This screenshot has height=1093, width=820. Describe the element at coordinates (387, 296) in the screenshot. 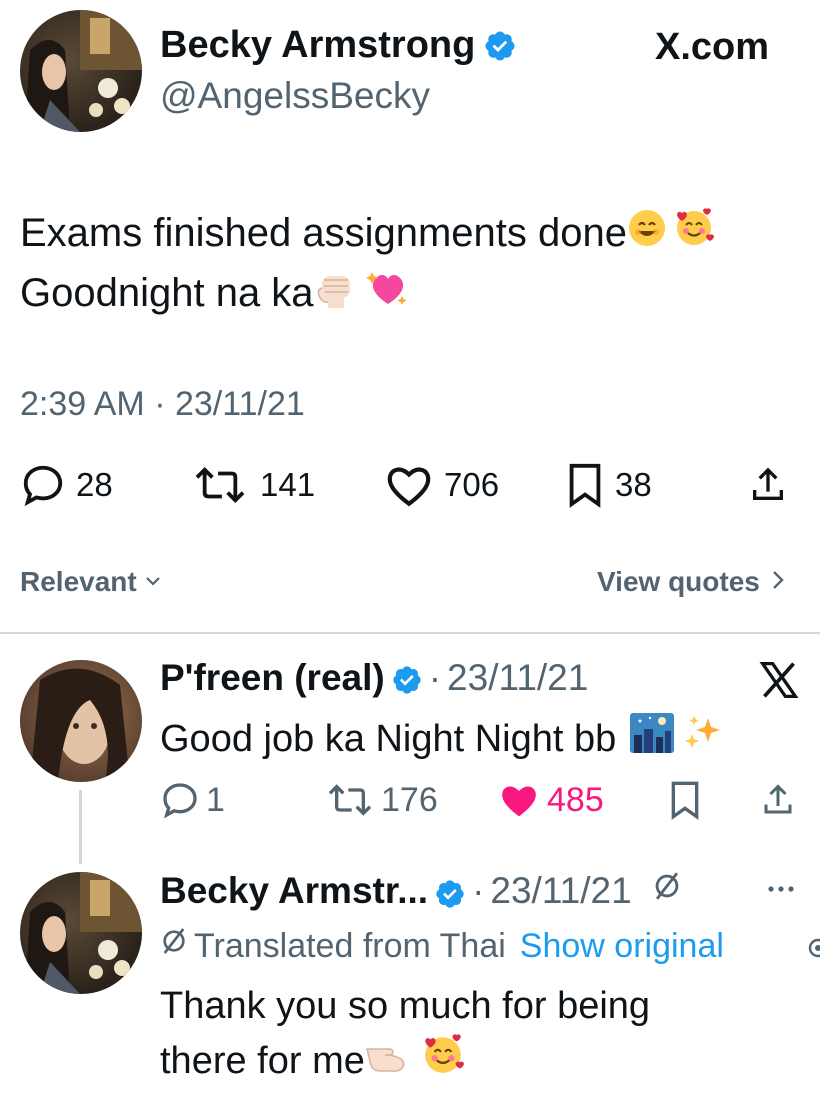

I see `sparkling-heart-emoji-icon` at that location.